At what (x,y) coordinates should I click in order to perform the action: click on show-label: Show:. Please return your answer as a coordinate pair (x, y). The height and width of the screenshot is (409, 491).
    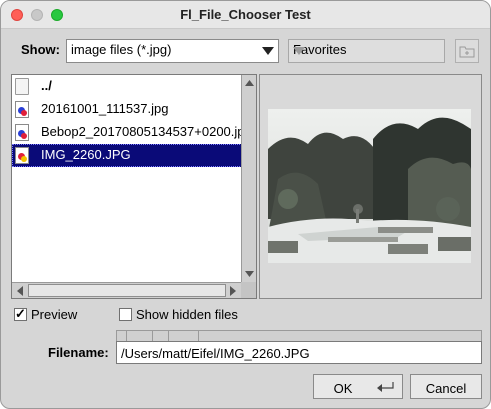
    Looking at the image, I should click on (40, 49).